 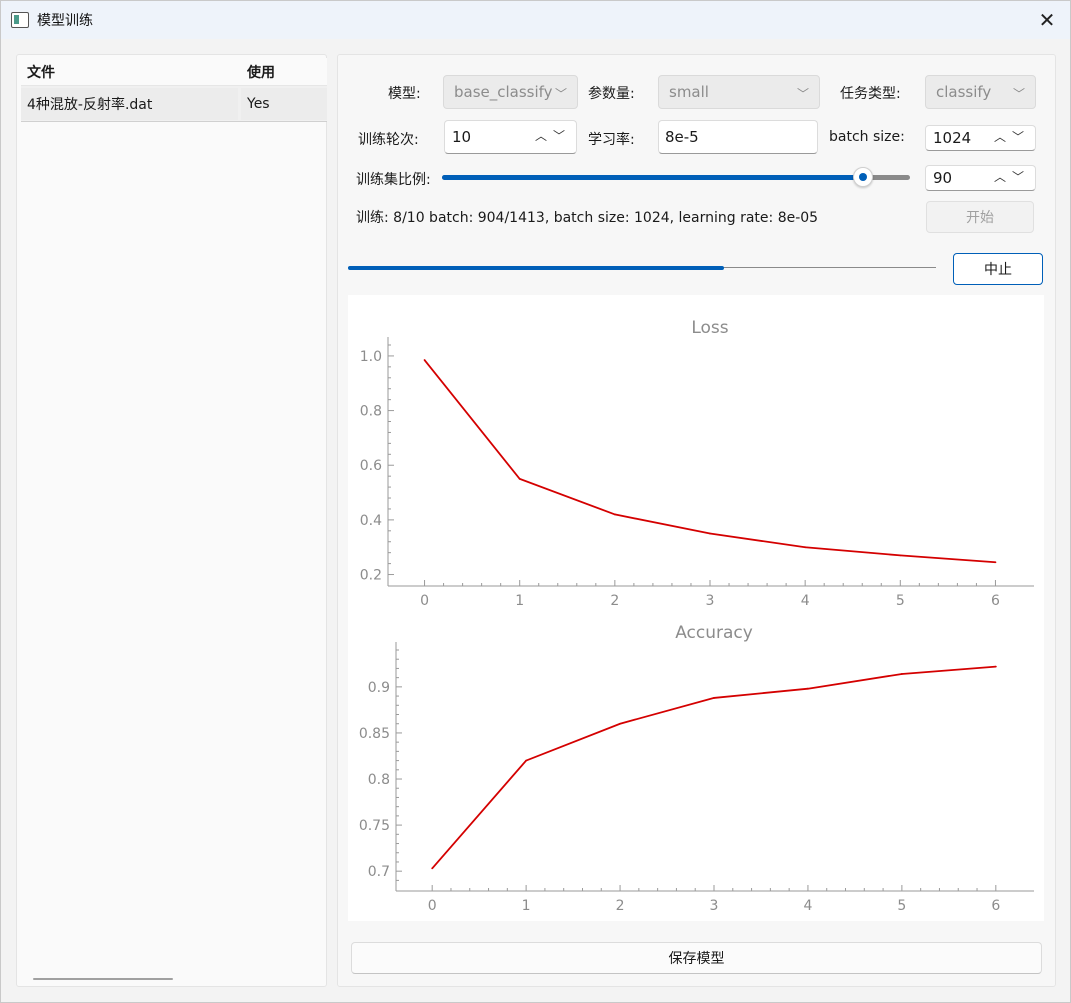 I want to click on epochs-spinbox: 10 ︿﹀, so click(x=510, y=137).